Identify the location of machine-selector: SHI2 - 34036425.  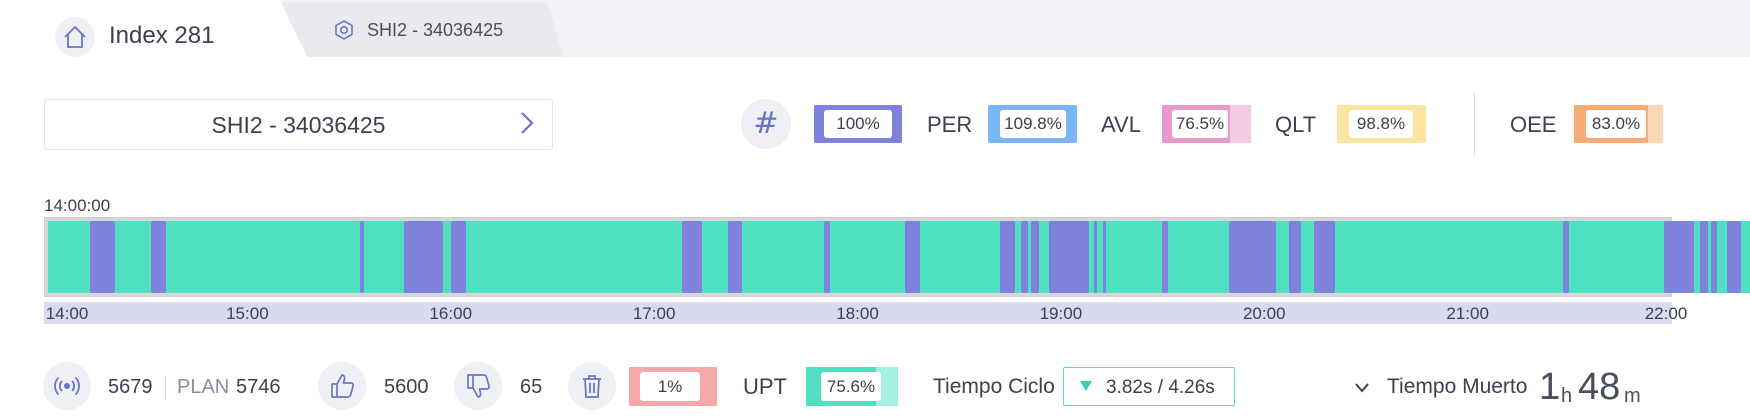
(298, 124).